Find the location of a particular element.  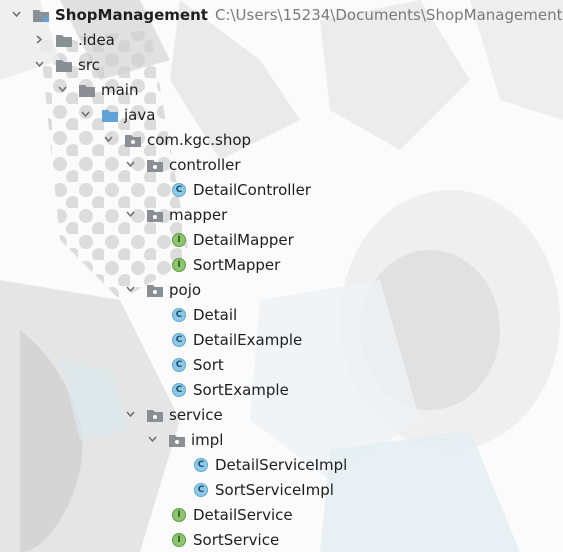

tree-row-folder: main is located at coordinates (281, 89).